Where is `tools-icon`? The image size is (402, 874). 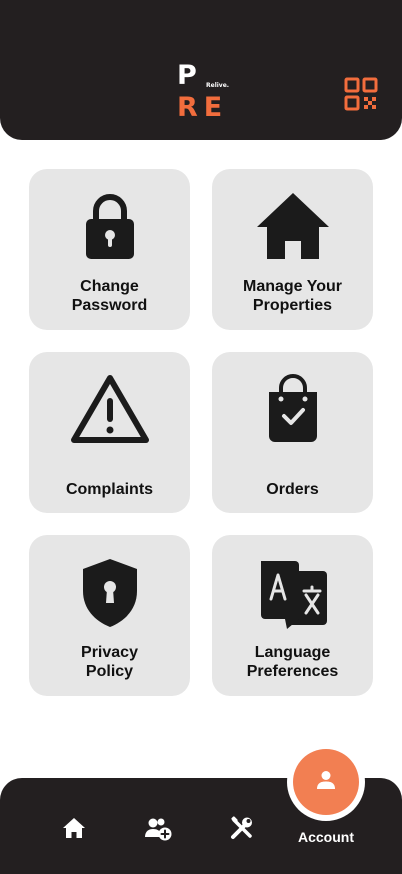 tools-icon is located at coordinates (242, 830).